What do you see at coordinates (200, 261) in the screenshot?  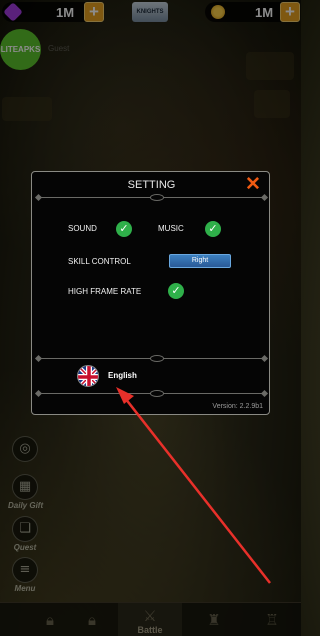 I see `skill-control-button: Right` at bounding box center [200, 261].